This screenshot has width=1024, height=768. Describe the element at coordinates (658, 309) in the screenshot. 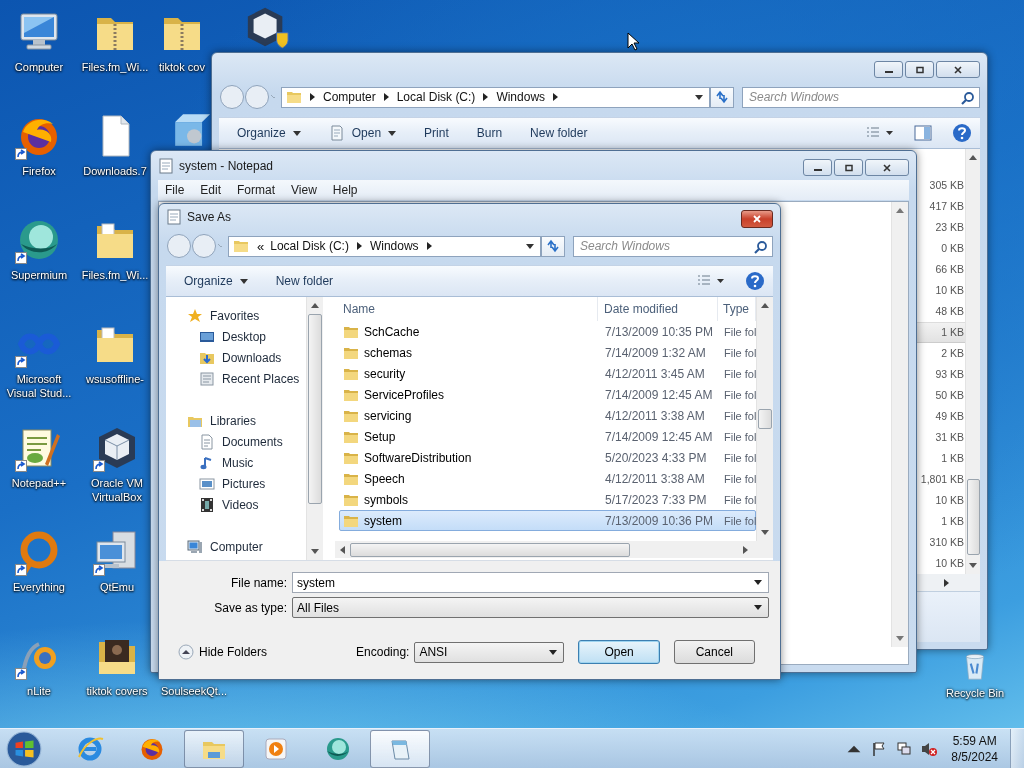

I see `column-header: Date modified` at that location.